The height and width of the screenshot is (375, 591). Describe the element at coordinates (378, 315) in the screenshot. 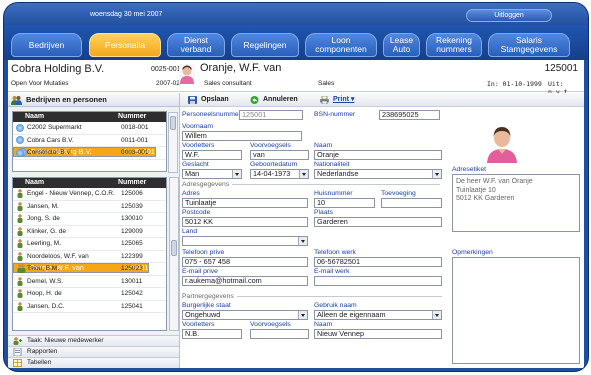

I see `gebruik-naam-select: Alleen de eigennaam` at that location.